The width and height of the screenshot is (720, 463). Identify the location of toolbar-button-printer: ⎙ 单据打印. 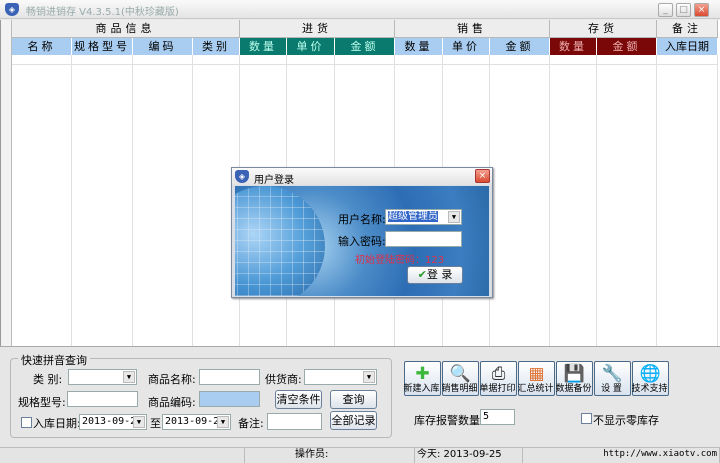
(498, 378).